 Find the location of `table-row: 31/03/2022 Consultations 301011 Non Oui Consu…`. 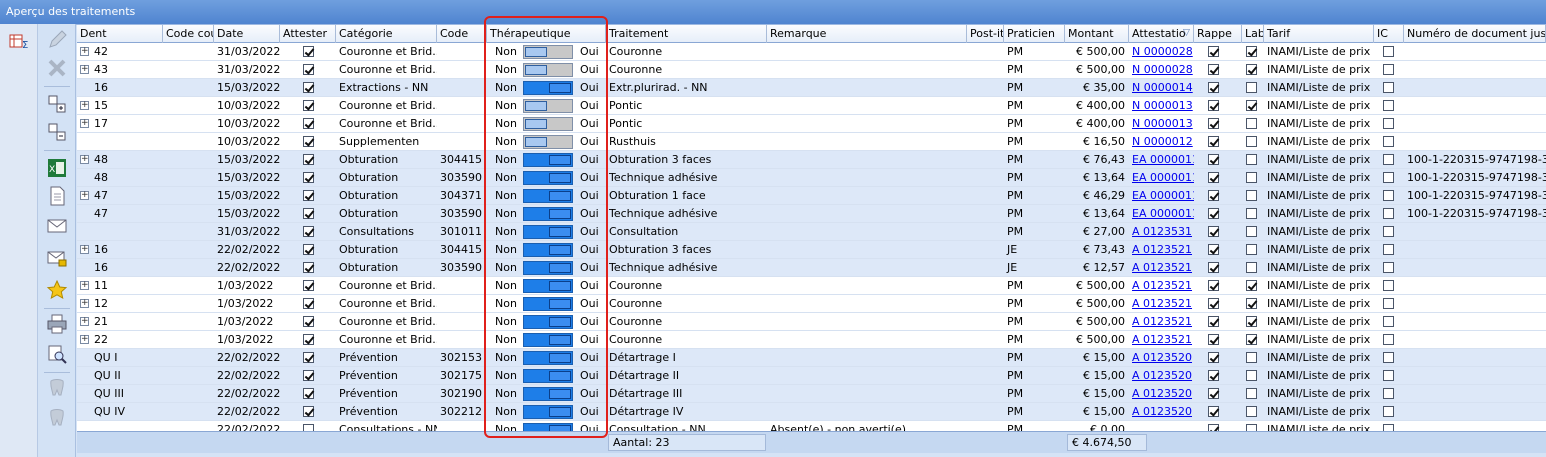

table-row: 31/03/2022 Consultations 301011 Non Oui Consu… is located at coordinates (811, 232).